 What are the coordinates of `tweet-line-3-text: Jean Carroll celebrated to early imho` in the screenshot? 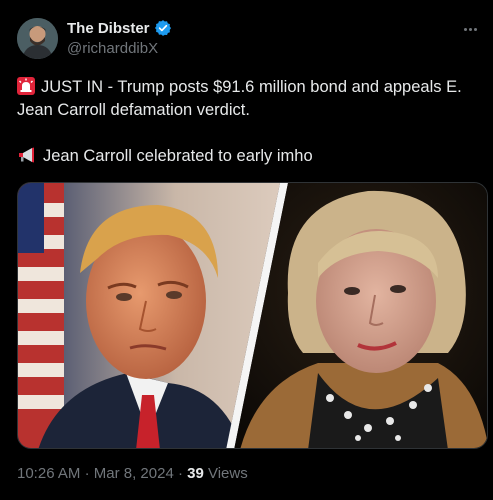 It's located at (178, 156).